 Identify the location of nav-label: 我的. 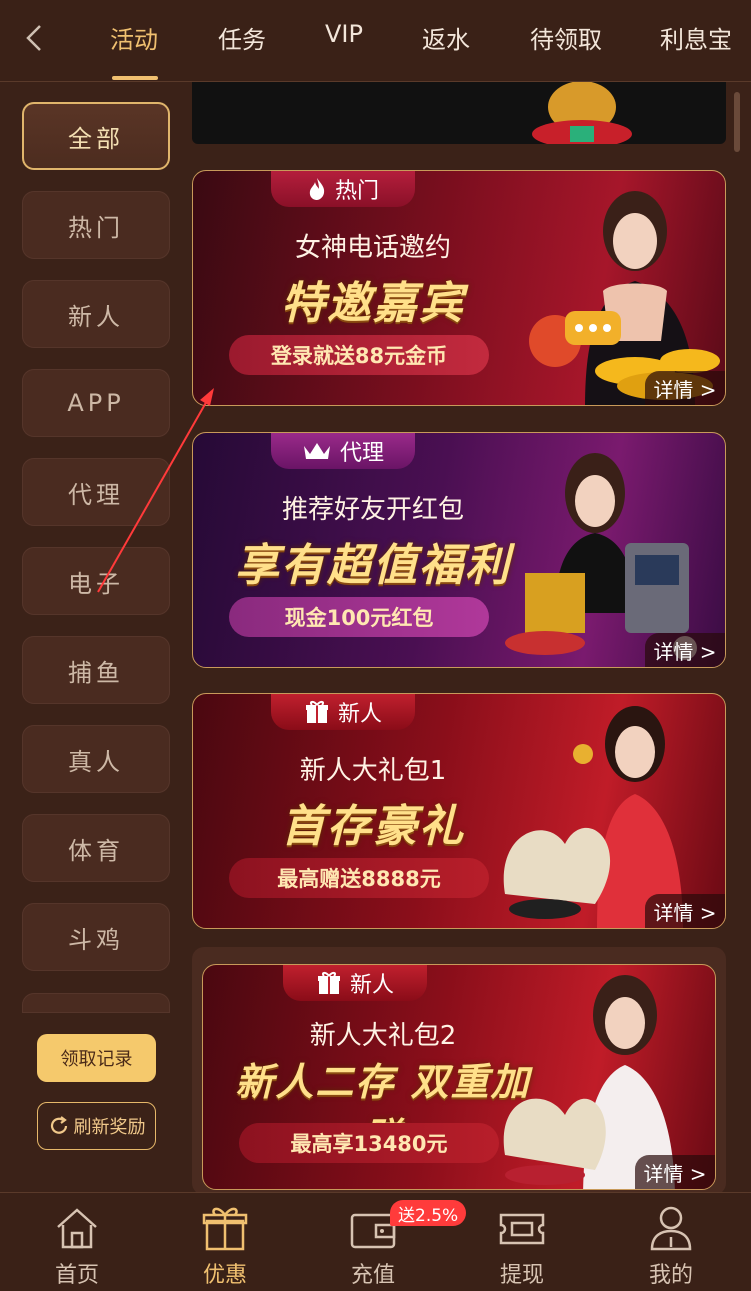
(670, 1275).